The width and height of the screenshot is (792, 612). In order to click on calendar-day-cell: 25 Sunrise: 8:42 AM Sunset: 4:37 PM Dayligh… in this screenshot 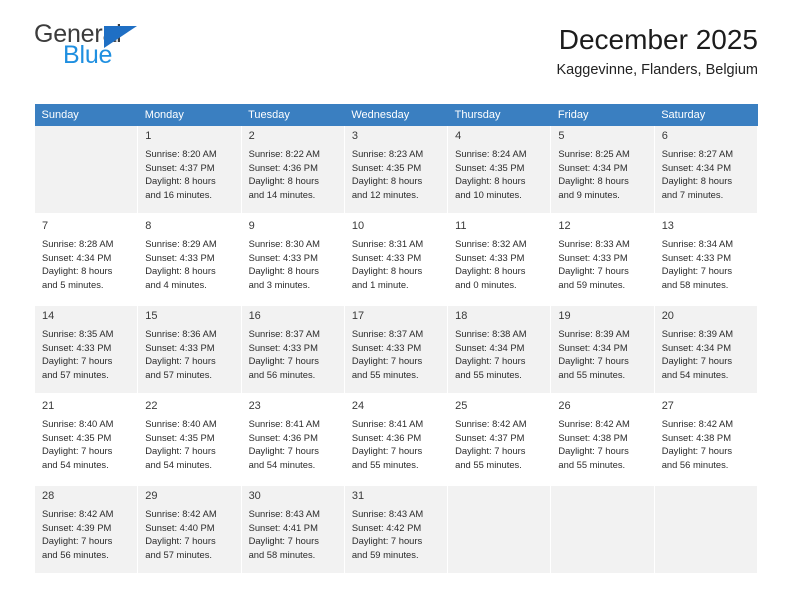, I will do `click(499, 441)`.